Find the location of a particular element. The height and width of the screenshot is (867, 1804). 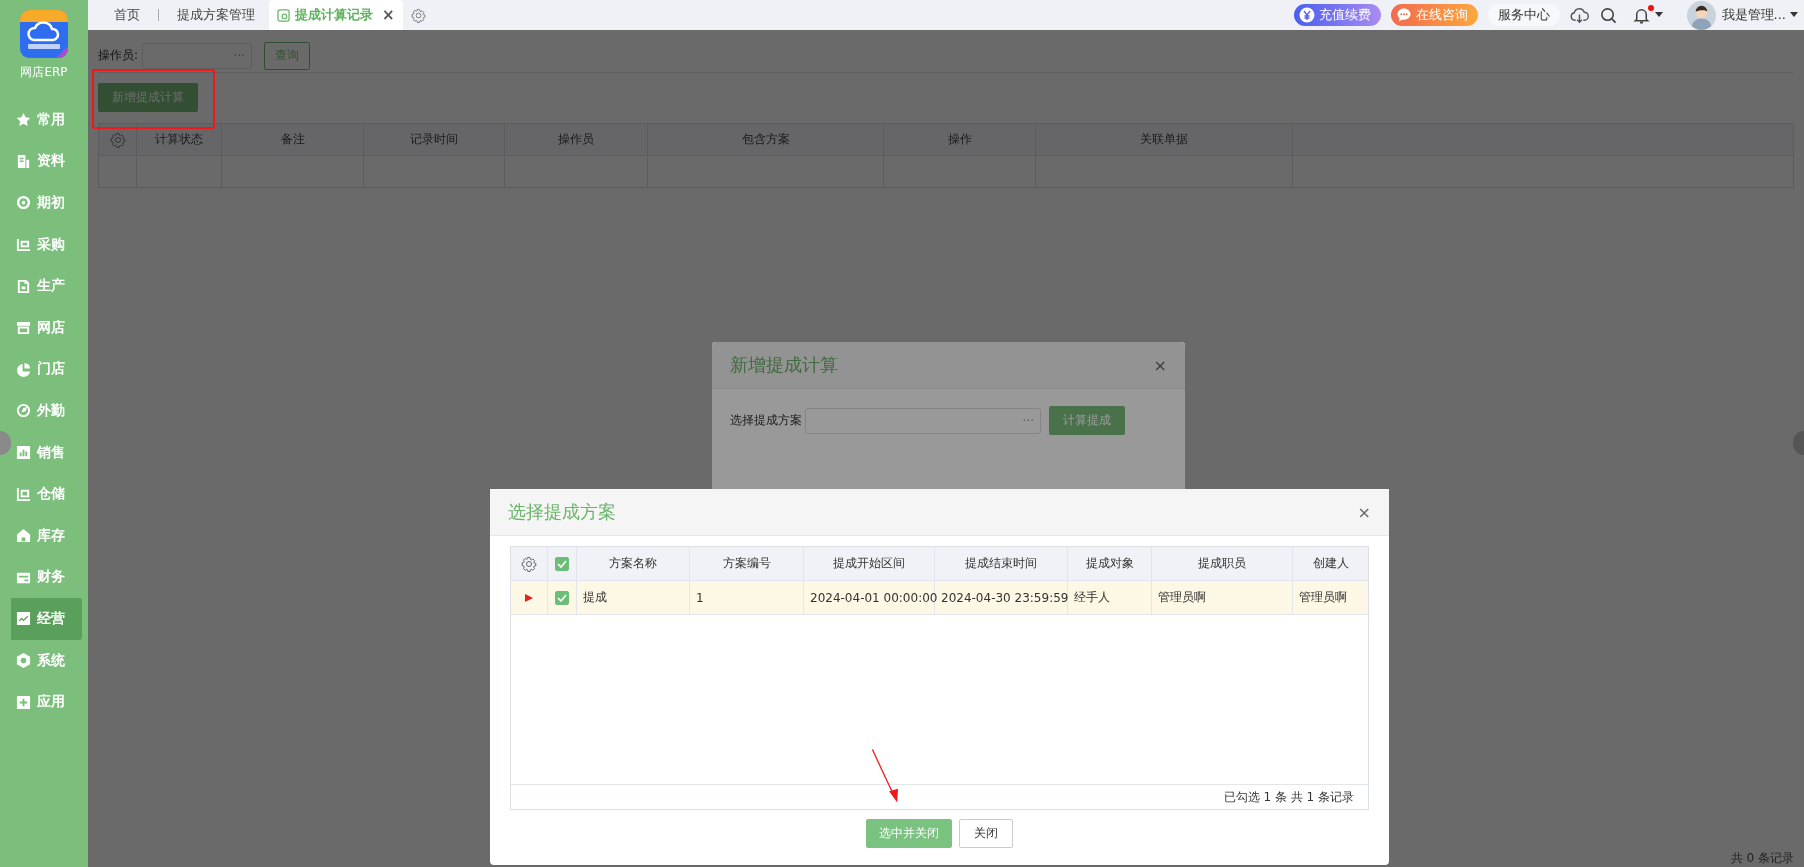

collapse-handle is located at coordinates (5, 443).